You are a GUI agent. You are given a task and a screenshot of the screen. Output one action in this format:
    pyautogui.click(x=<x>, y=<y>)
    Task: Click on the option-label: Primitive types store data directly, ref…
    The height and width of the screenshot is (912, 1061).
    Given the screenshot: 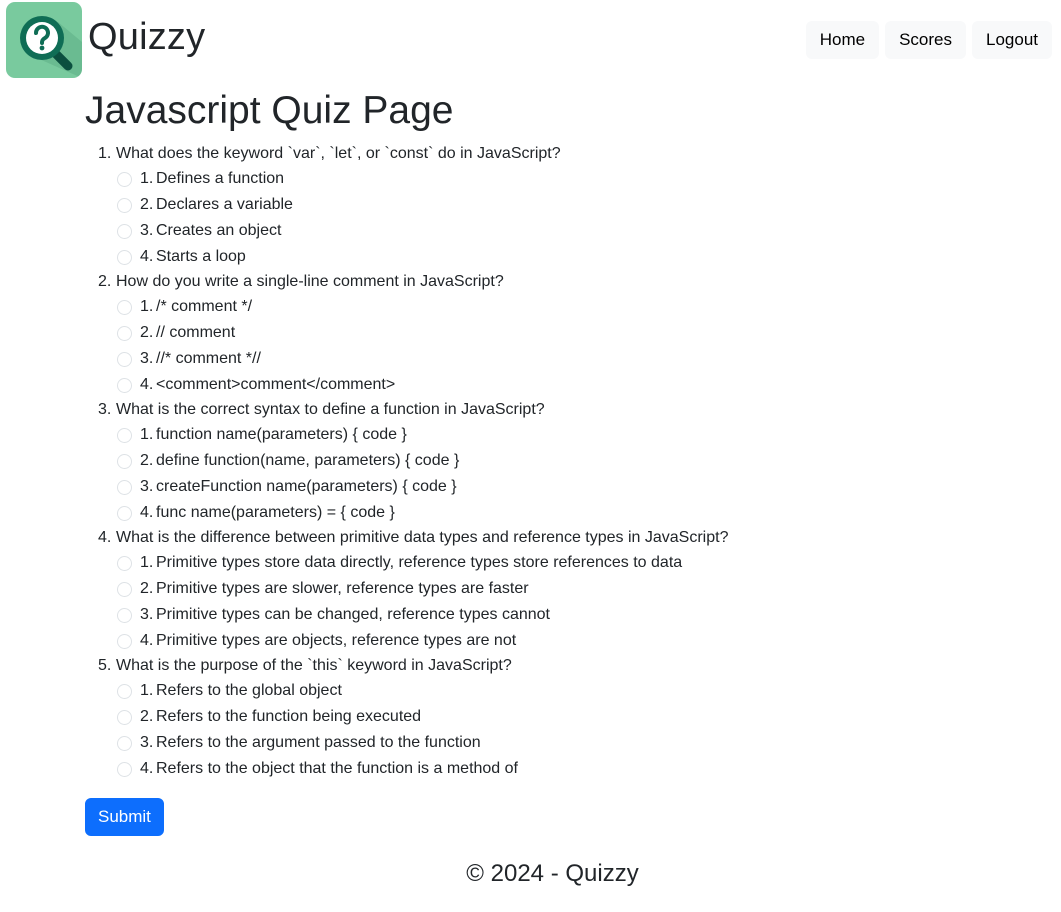 What is the action you would take?
    pyautogui.click(x=419, y=562)
    